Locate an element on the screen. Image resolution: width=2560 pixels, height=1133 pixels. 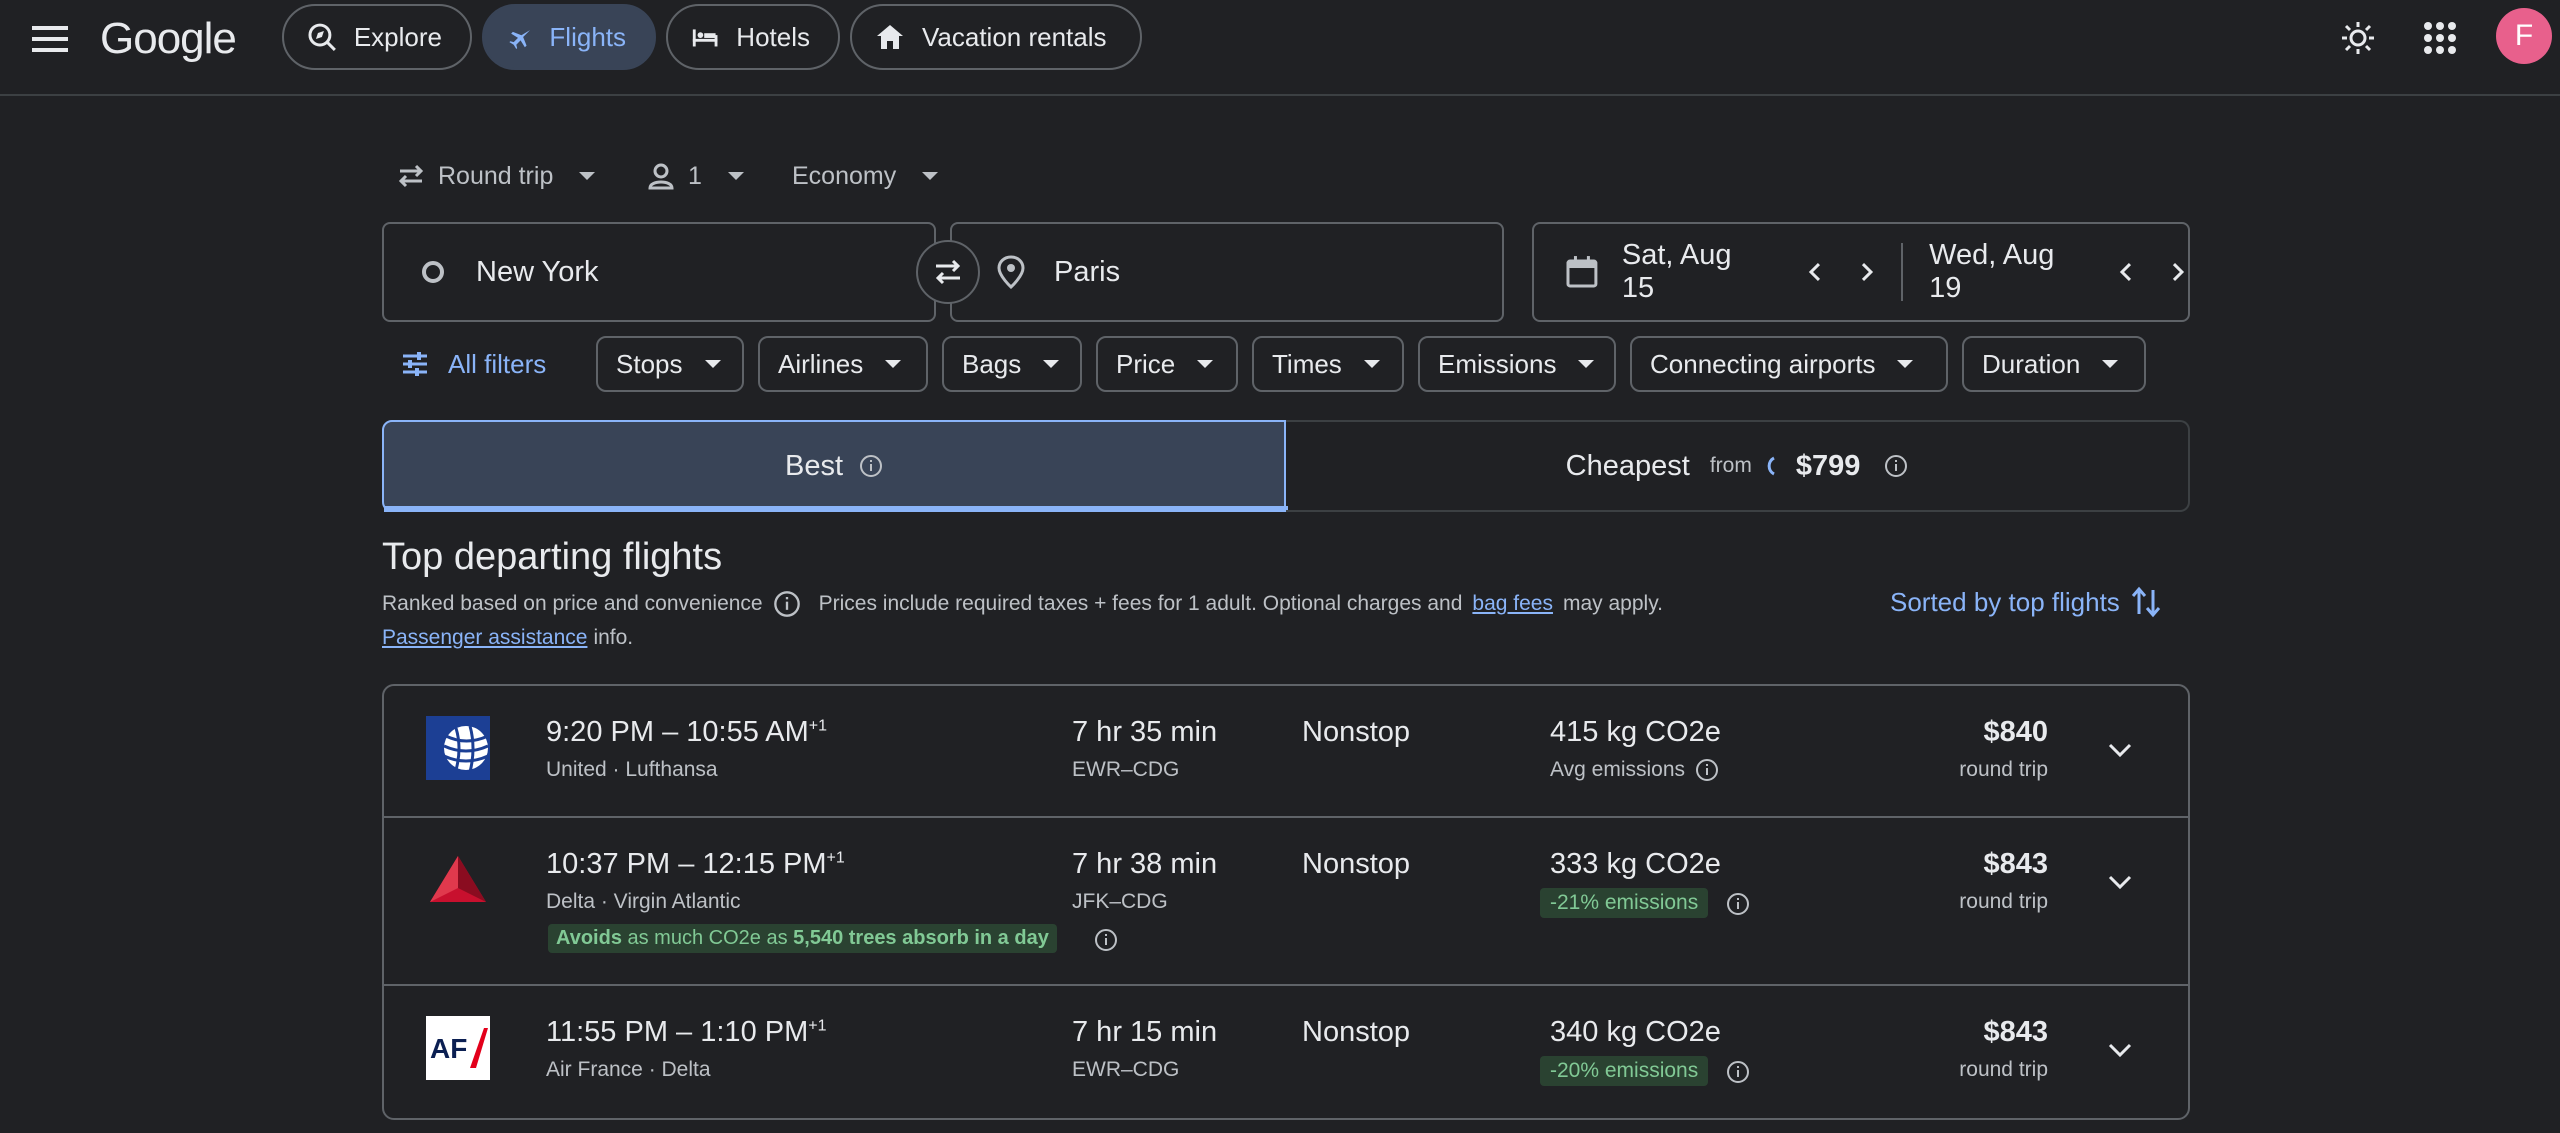
nav-explore: Explore is located at coordinates (377, 37).